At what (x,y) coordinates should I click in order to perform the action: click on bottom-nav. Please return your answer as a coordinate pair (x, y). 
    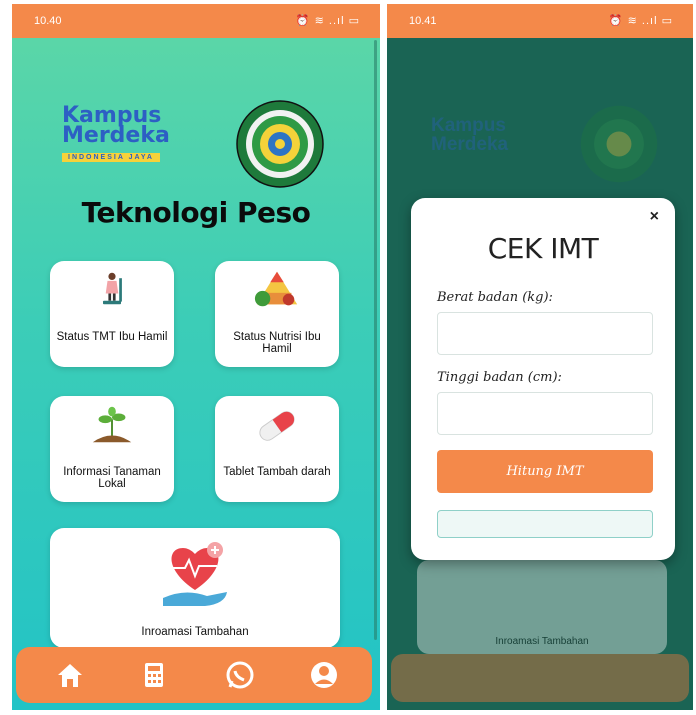
    Looking at the image, I should click on (194, 675).